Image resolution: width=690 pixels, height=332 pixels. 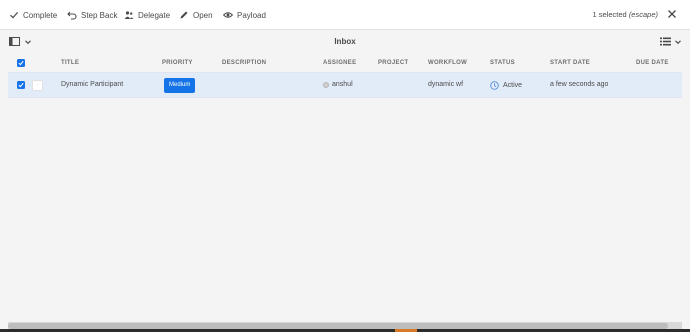 What do you see at coordinates (154, 15) in the screenshot?
I see `delegate-label: Delegate` at bounding box center [154, 15].